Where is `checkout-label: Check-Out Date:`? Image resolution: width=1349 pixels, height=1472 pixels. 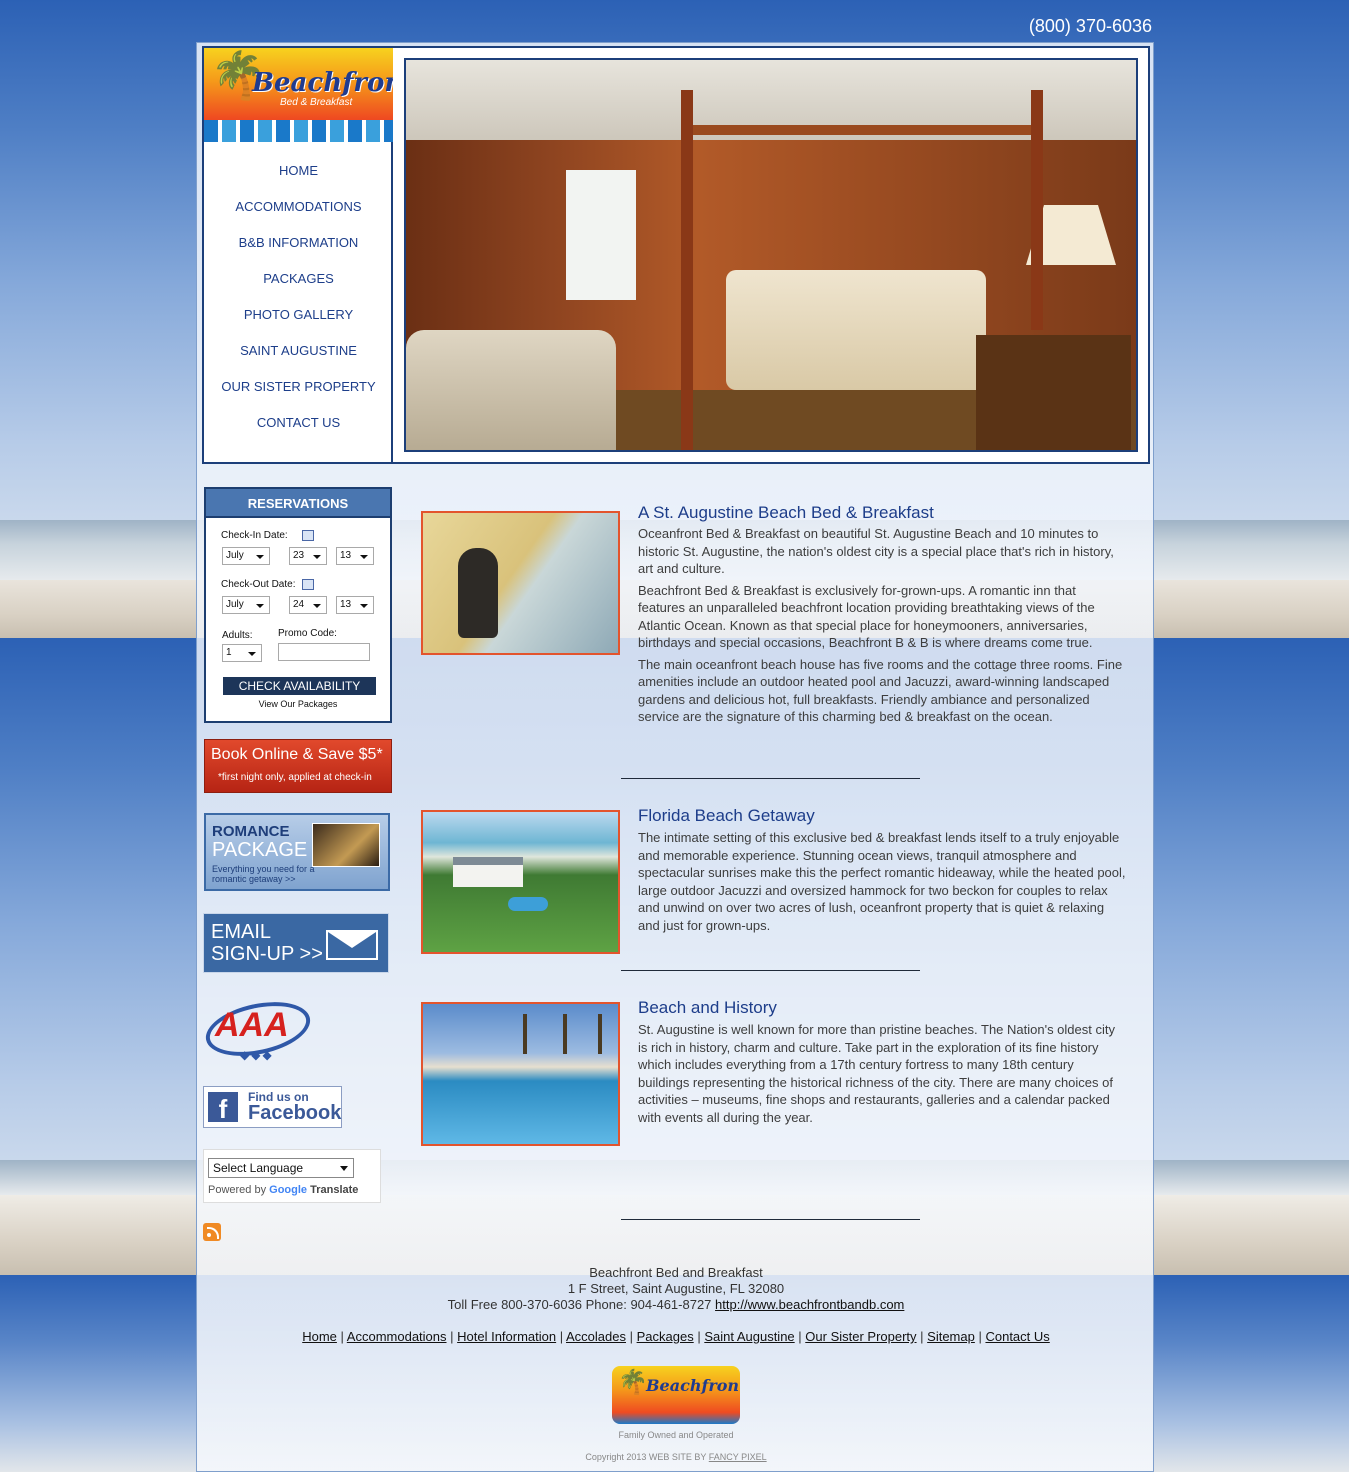
checkout-label: Check-Out Date: is located at coordinates (258, 584).